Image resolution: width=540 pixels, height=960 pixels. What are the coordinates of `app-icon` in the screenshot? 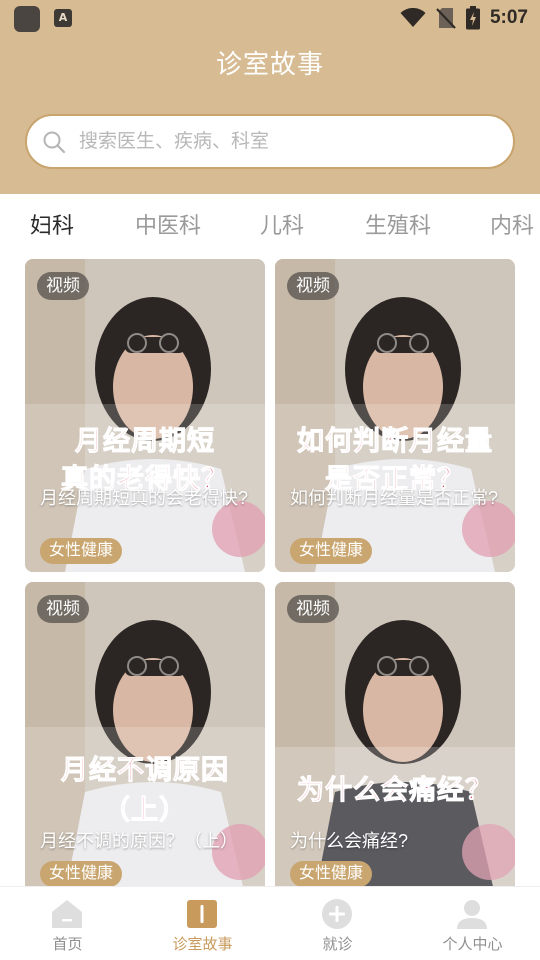 It's located at (27, 19).